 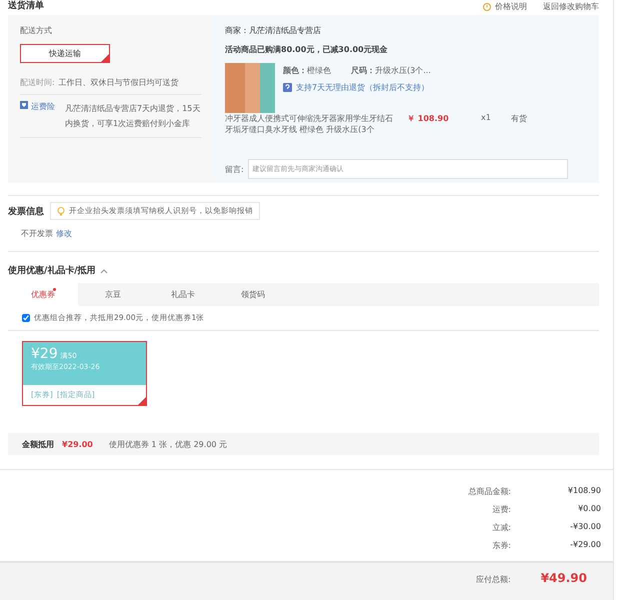 I want to click on product-photo-placeholder, so click(x=250, y=88).